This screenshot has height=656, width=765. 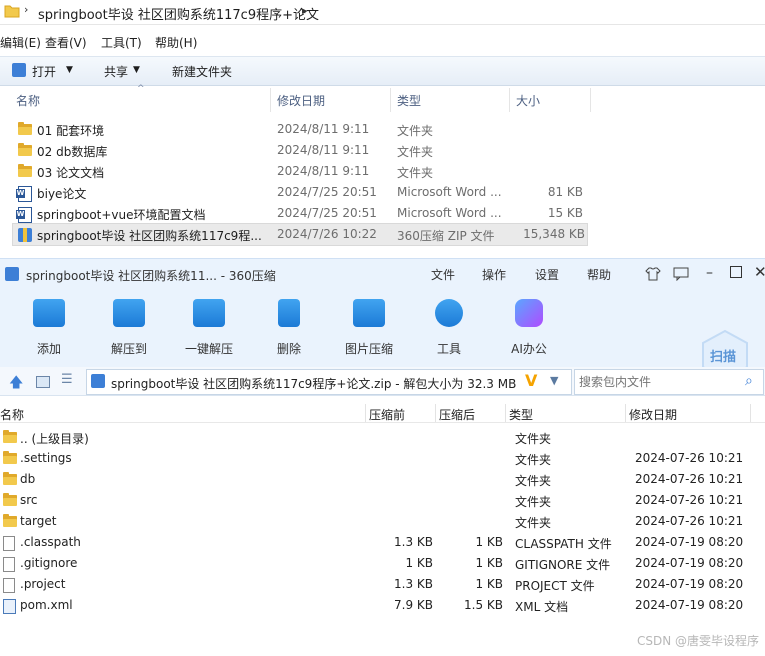 What do you see at coordinates (25, 235) in the screenshot?
I see `zip-icon` at bounding box center [25, 235].